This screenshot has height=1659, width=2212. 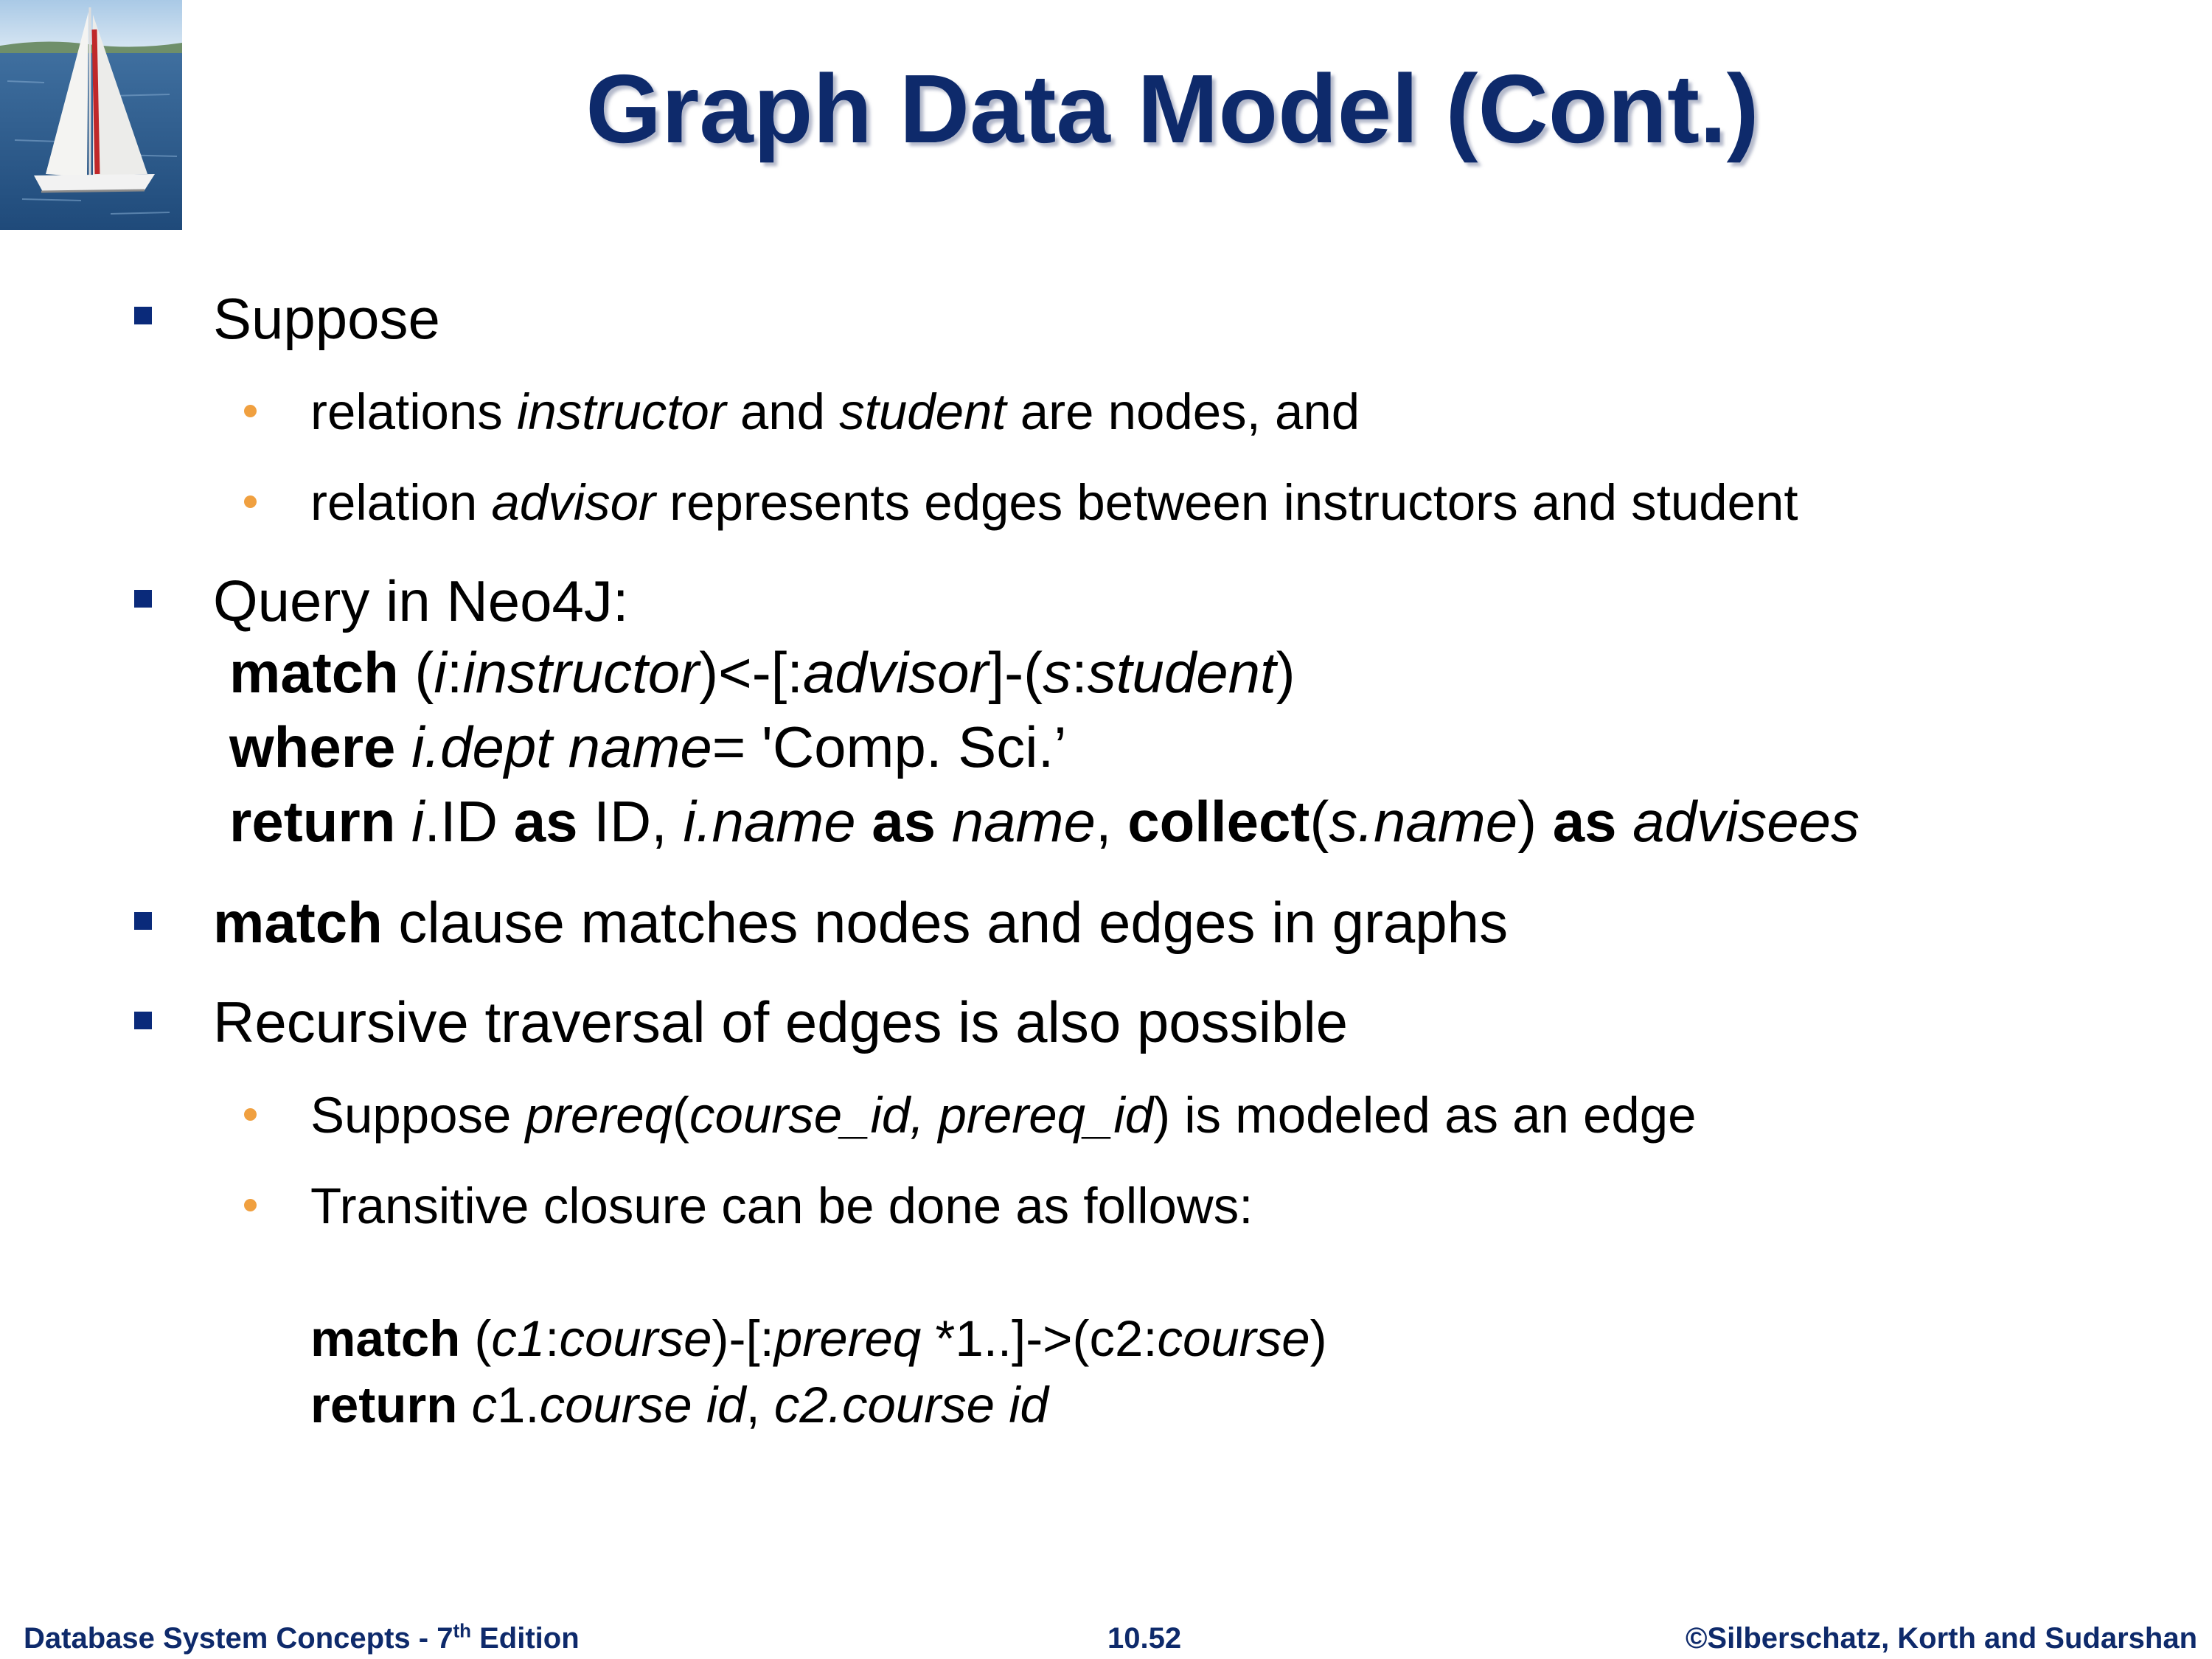 I want to click on bullet-query-neo4j: Query in Neo4J:, so click(x=421, y=600).